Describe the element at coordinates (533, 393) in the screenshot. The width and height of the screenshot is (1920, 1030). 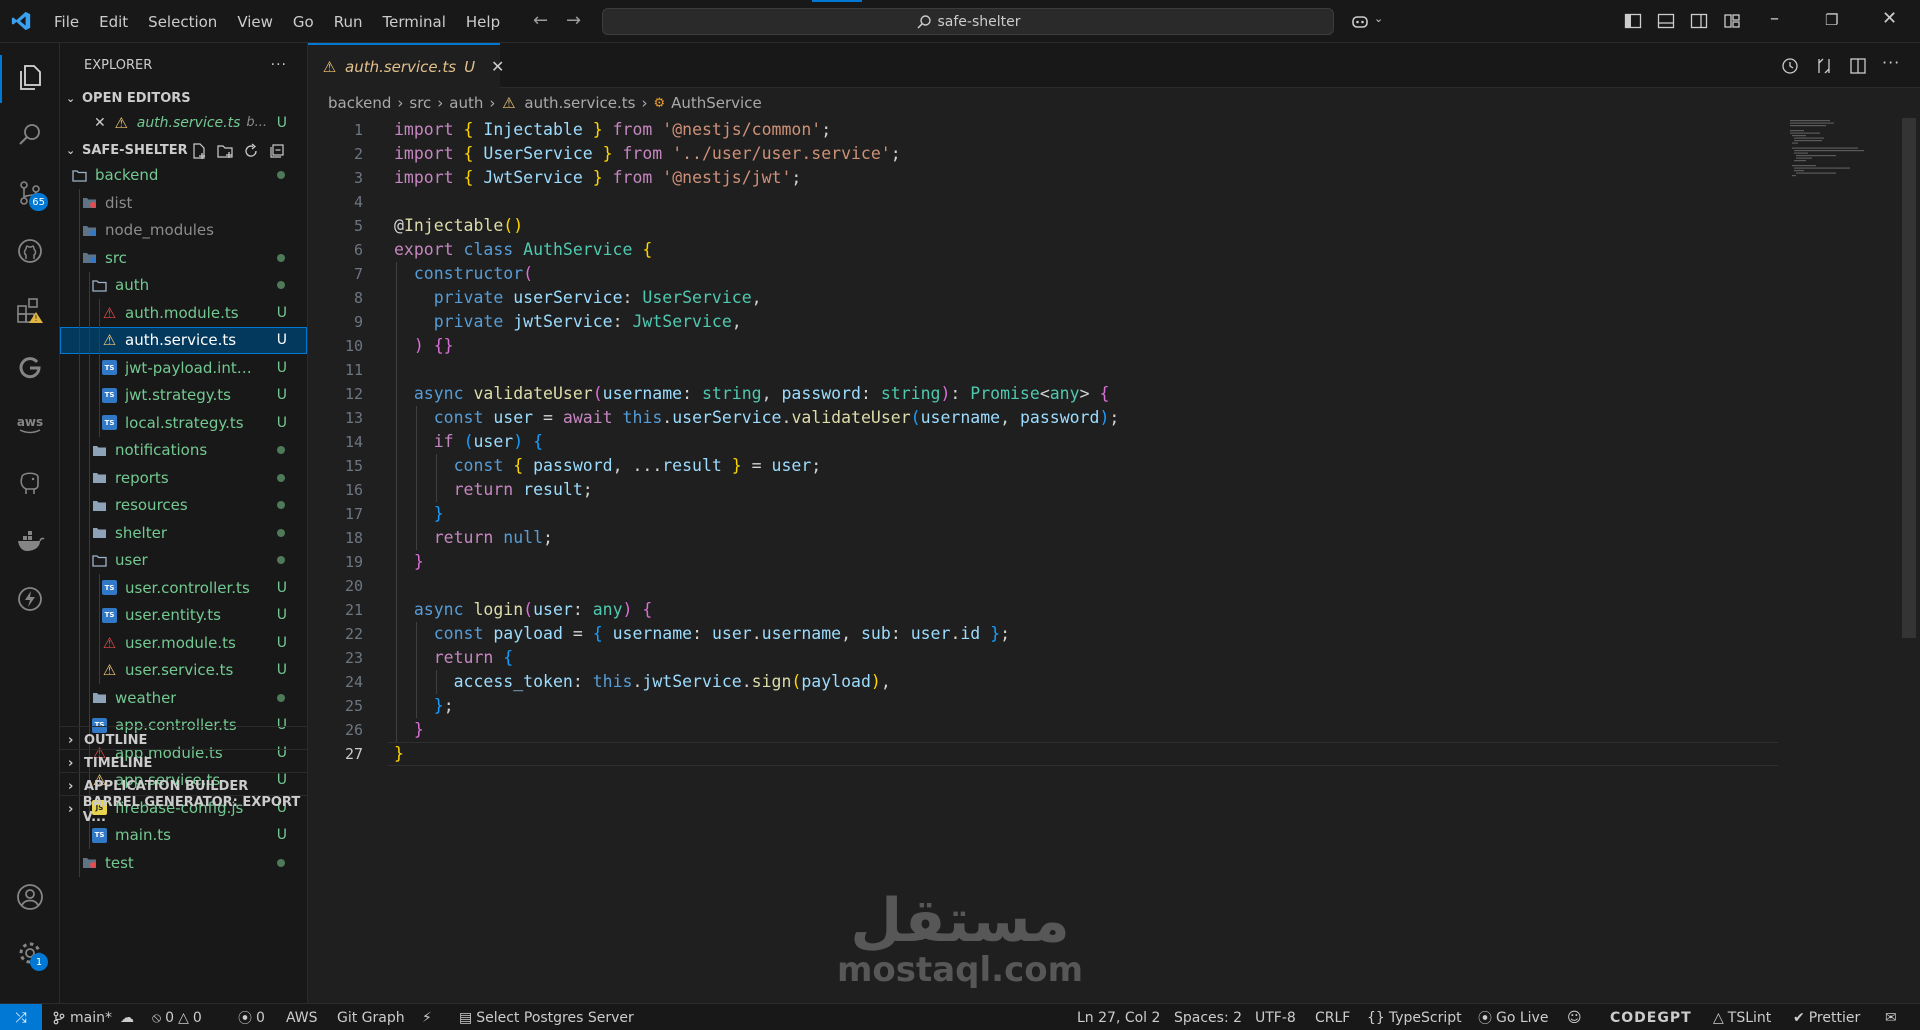
I see `code-token: validateUser` at that location.